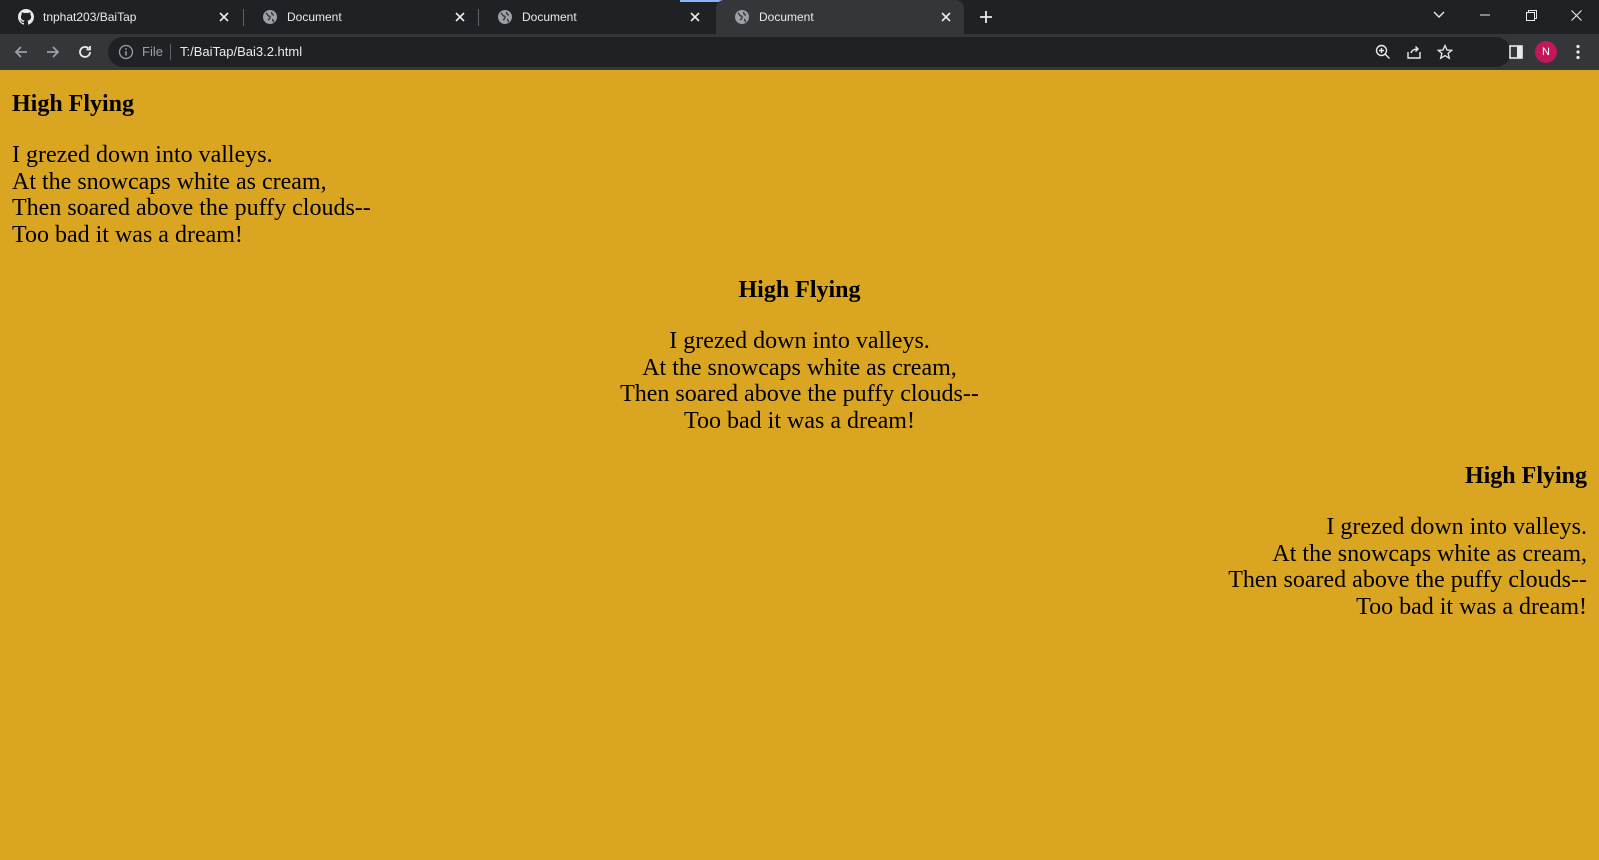 This screenshot has width=1599, height=860. Describe the element at coordinates (26, 17) in the screenshot. I see `github-icon` at that location.